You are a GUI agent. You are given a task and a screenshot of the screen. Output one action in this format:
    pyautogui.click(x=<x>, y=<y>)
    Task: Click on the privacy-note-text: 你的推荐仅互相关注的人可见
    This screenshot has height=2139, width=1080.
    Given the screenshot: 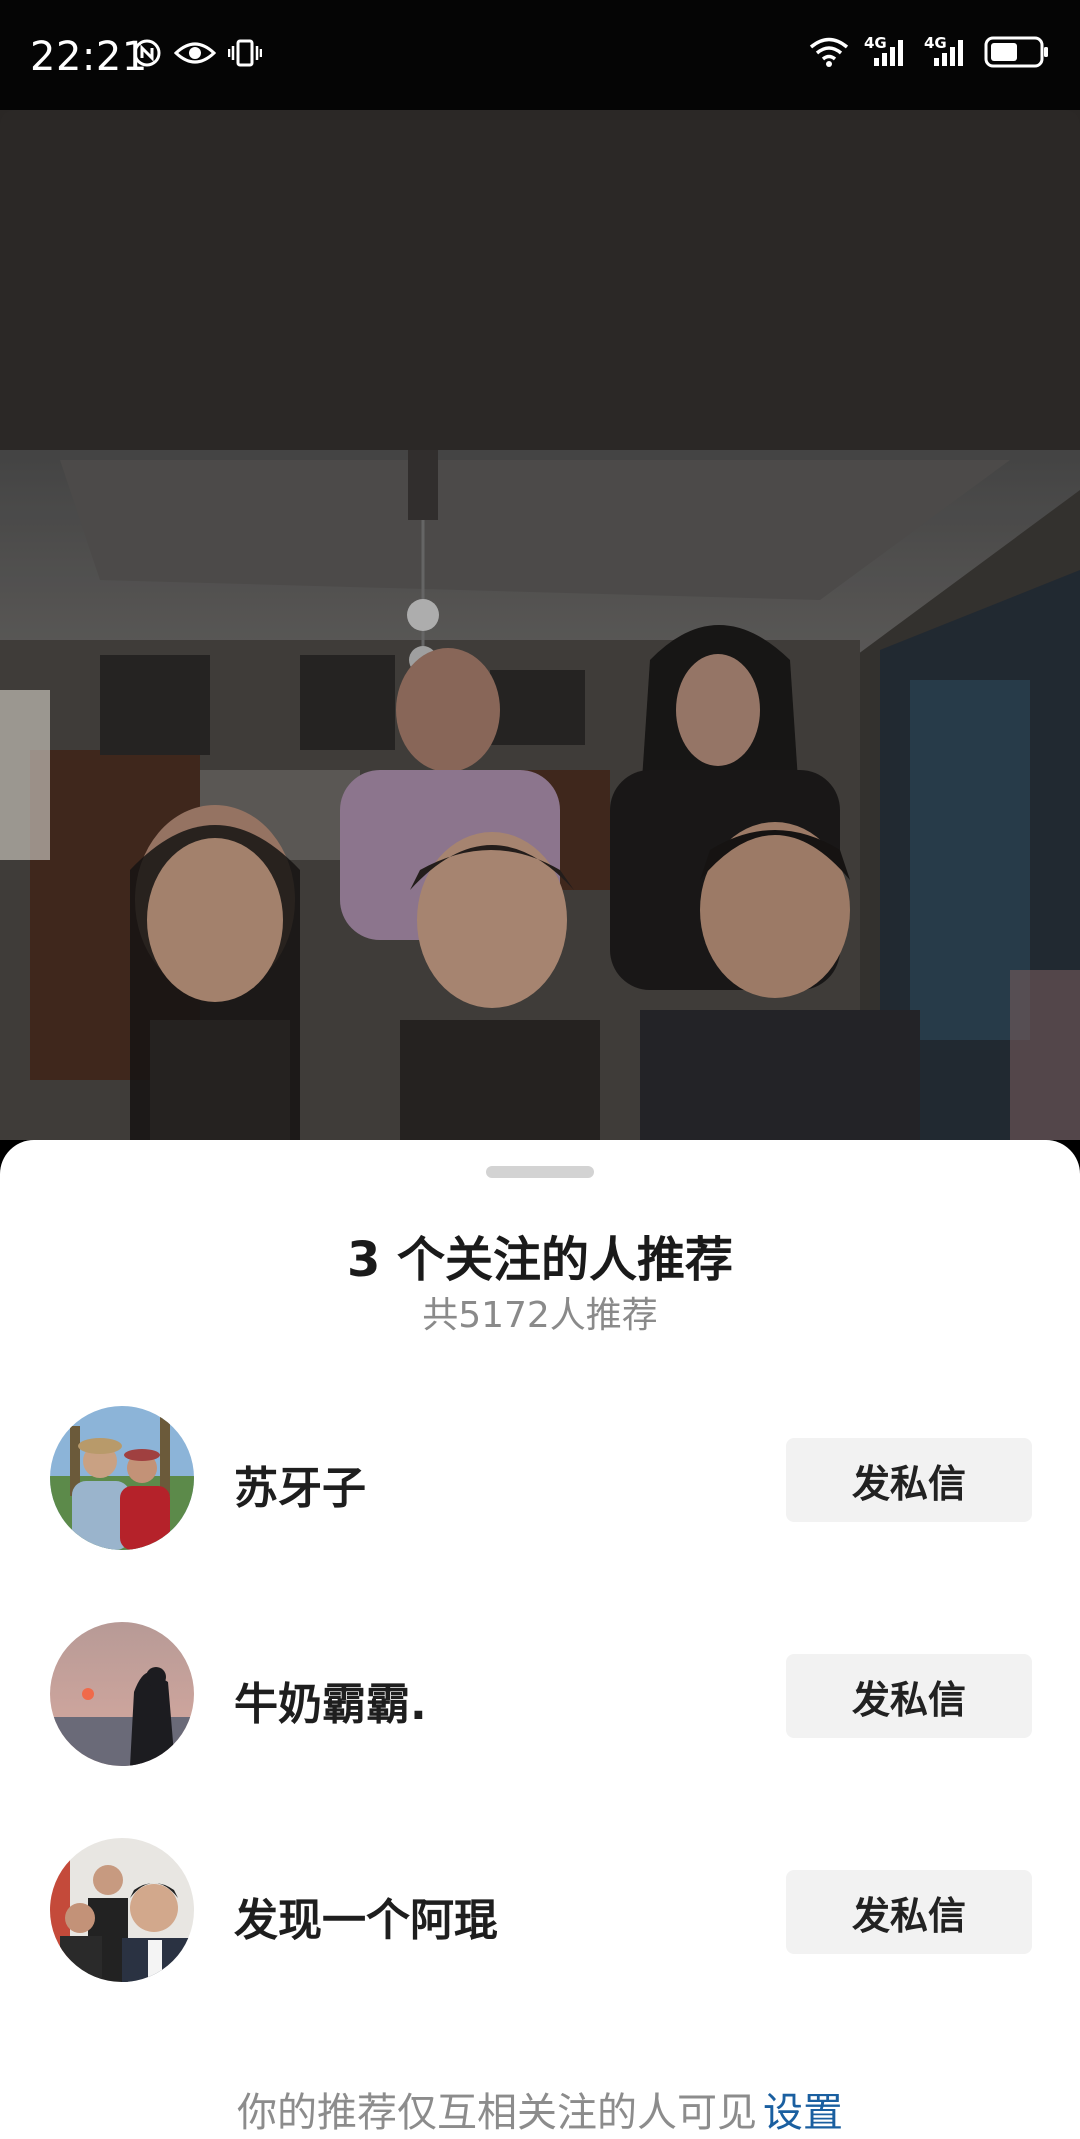 What is the action you would take?
    pyautogui.click(x=497, y=2113)
    